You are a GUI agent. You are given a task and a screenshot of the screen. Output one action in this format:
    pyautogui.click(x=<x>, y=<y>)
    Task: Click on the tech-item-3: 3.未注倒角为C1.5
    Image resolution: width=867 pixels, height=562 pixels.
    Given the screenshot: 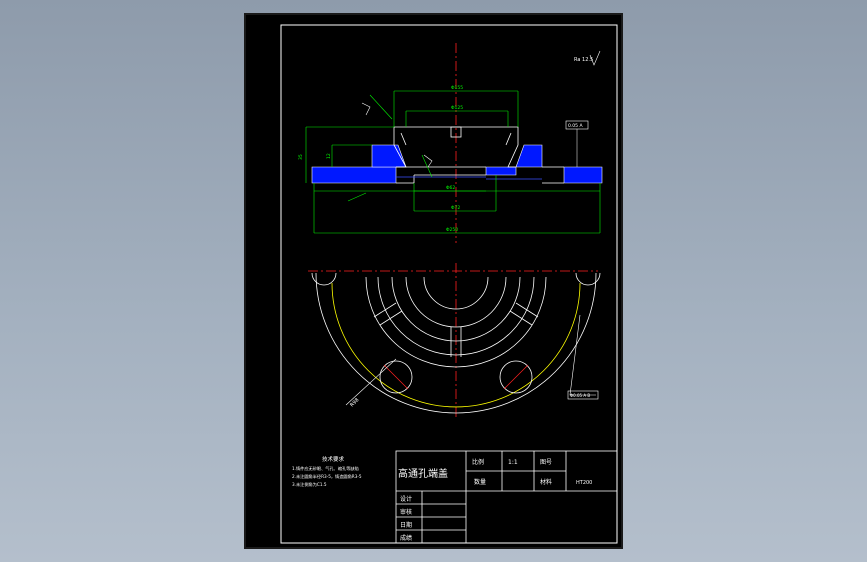 What is the action you would take?
    pyautogui.click(x=309, y=484)
    